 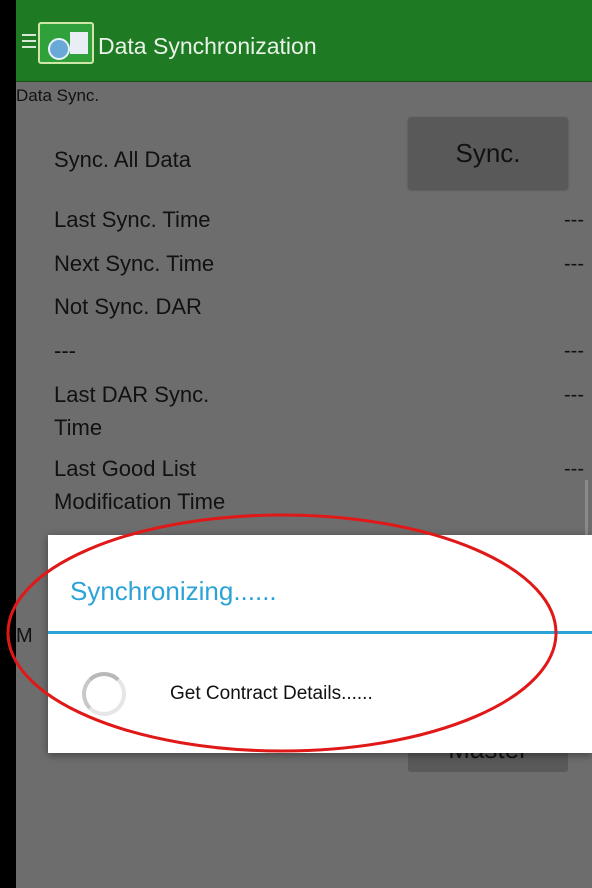 I want to click on not-sync-dar-count-label: ---, so click(x=65, y=350).